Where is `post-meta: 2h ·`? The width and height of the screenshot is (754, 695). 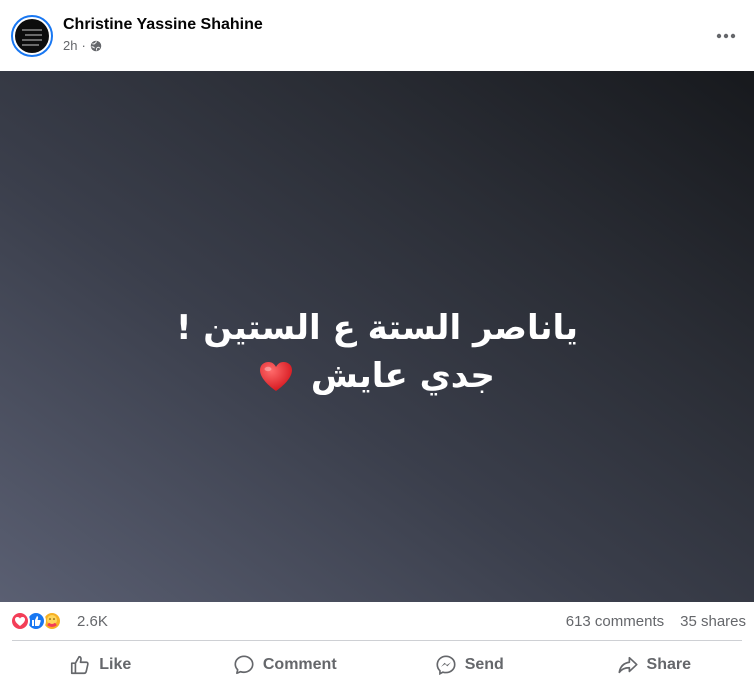 post-meta: 2h · is located at coordinates (82, 45).